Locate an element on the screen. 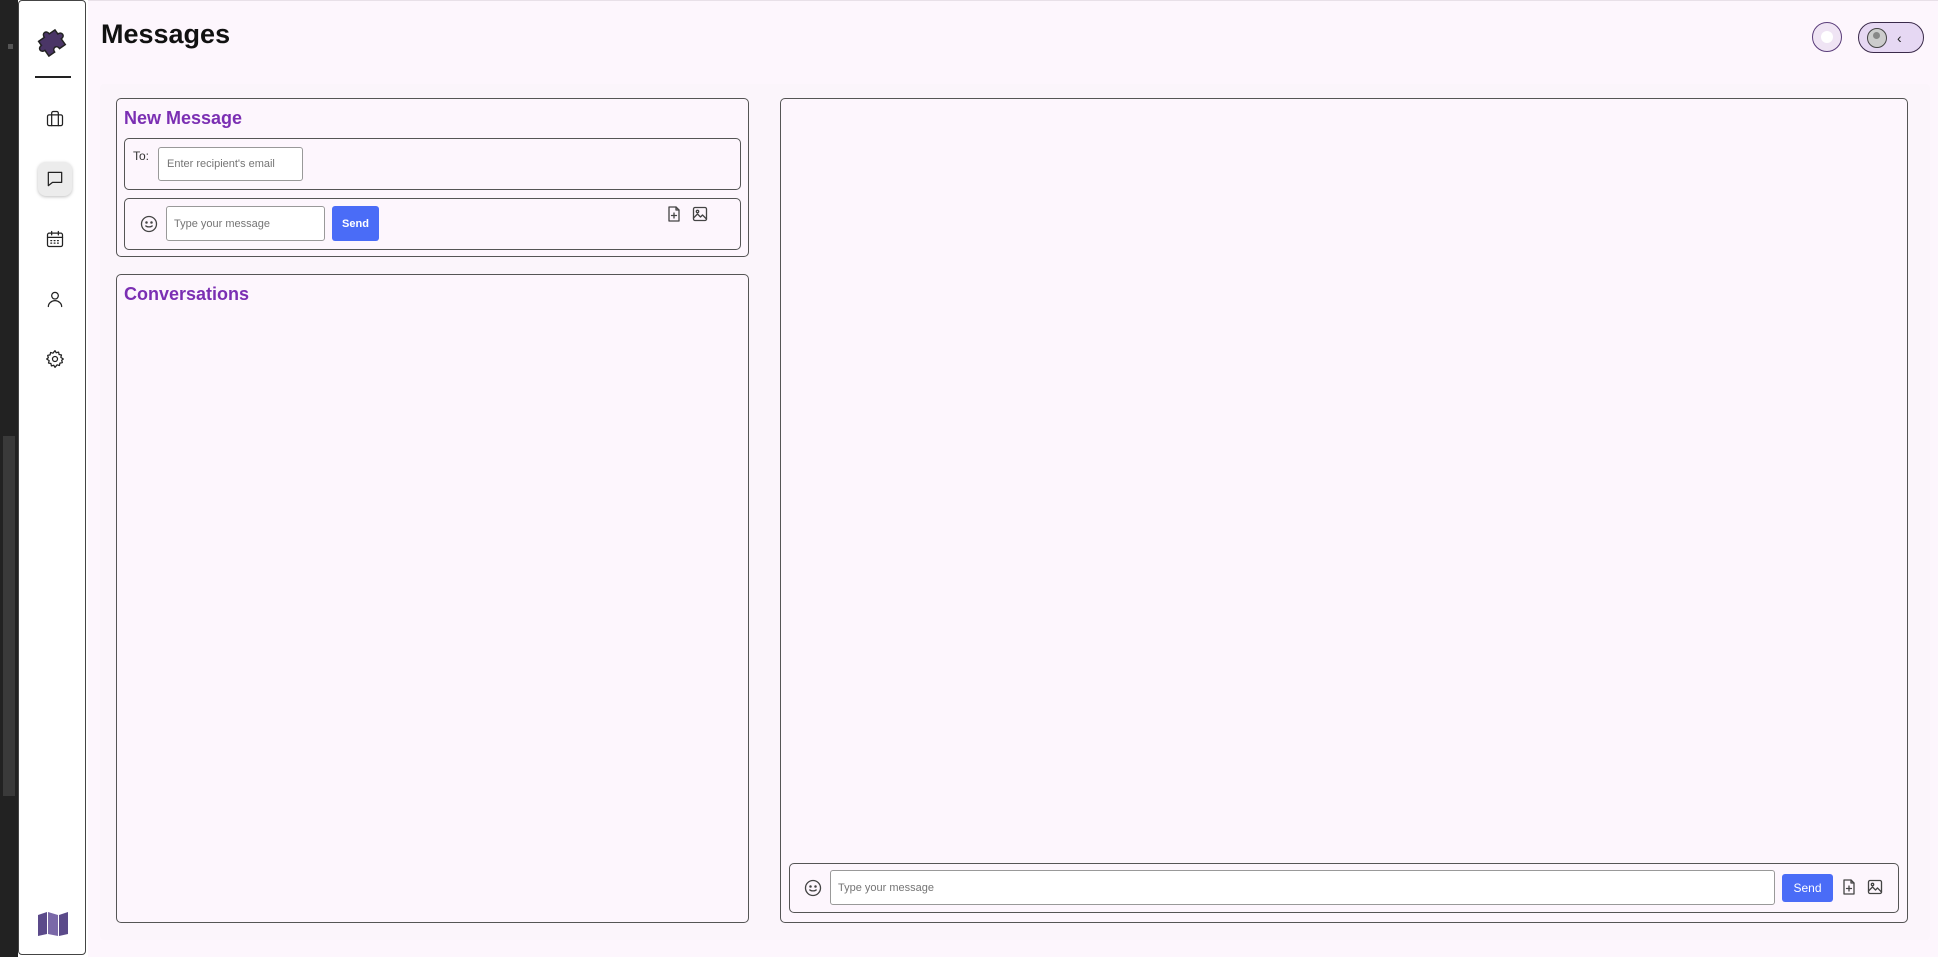 This screenshot has height=957, width=1938. sidebar-item-jobs is located at coordinates (55, 119).